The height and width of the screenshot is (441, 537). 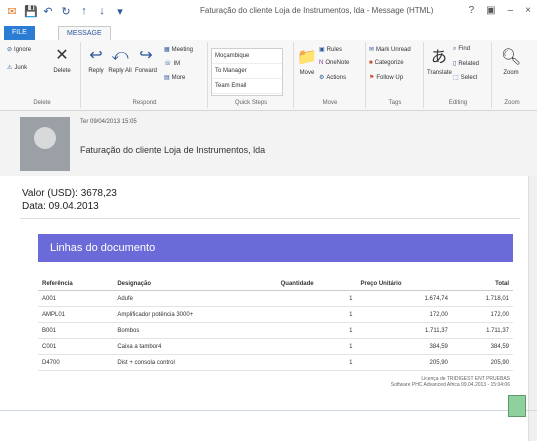 I want to click on reply-label: Reply, so click(x=96, y=71).